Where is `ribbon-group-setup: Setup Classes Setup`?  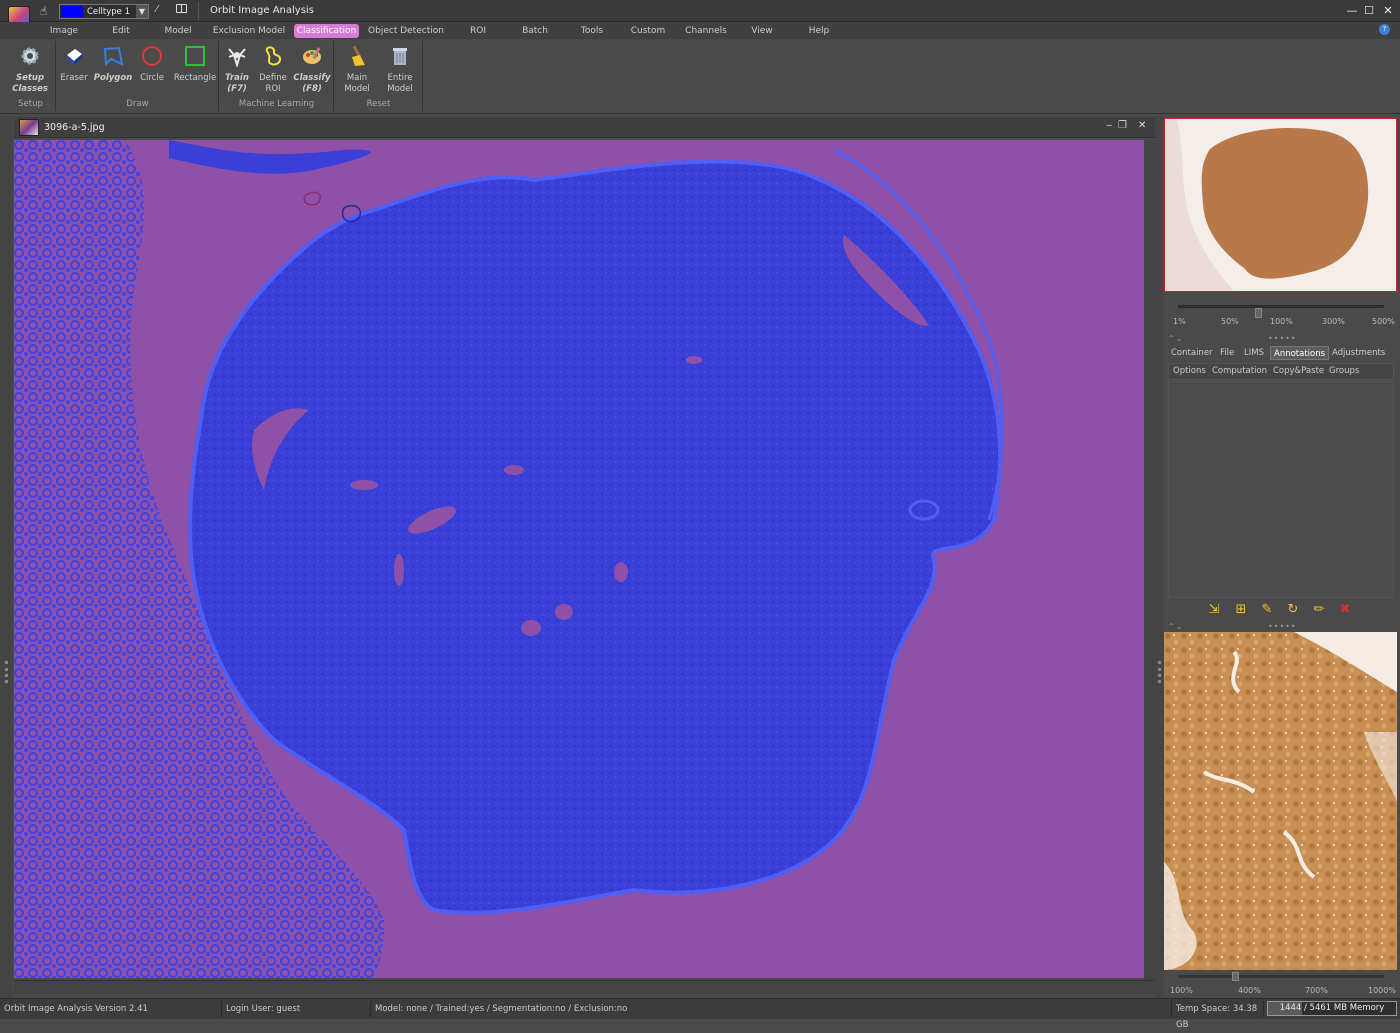
ribbon-group-setup: Setup Classes Setup is located at coordinates (31, 76).